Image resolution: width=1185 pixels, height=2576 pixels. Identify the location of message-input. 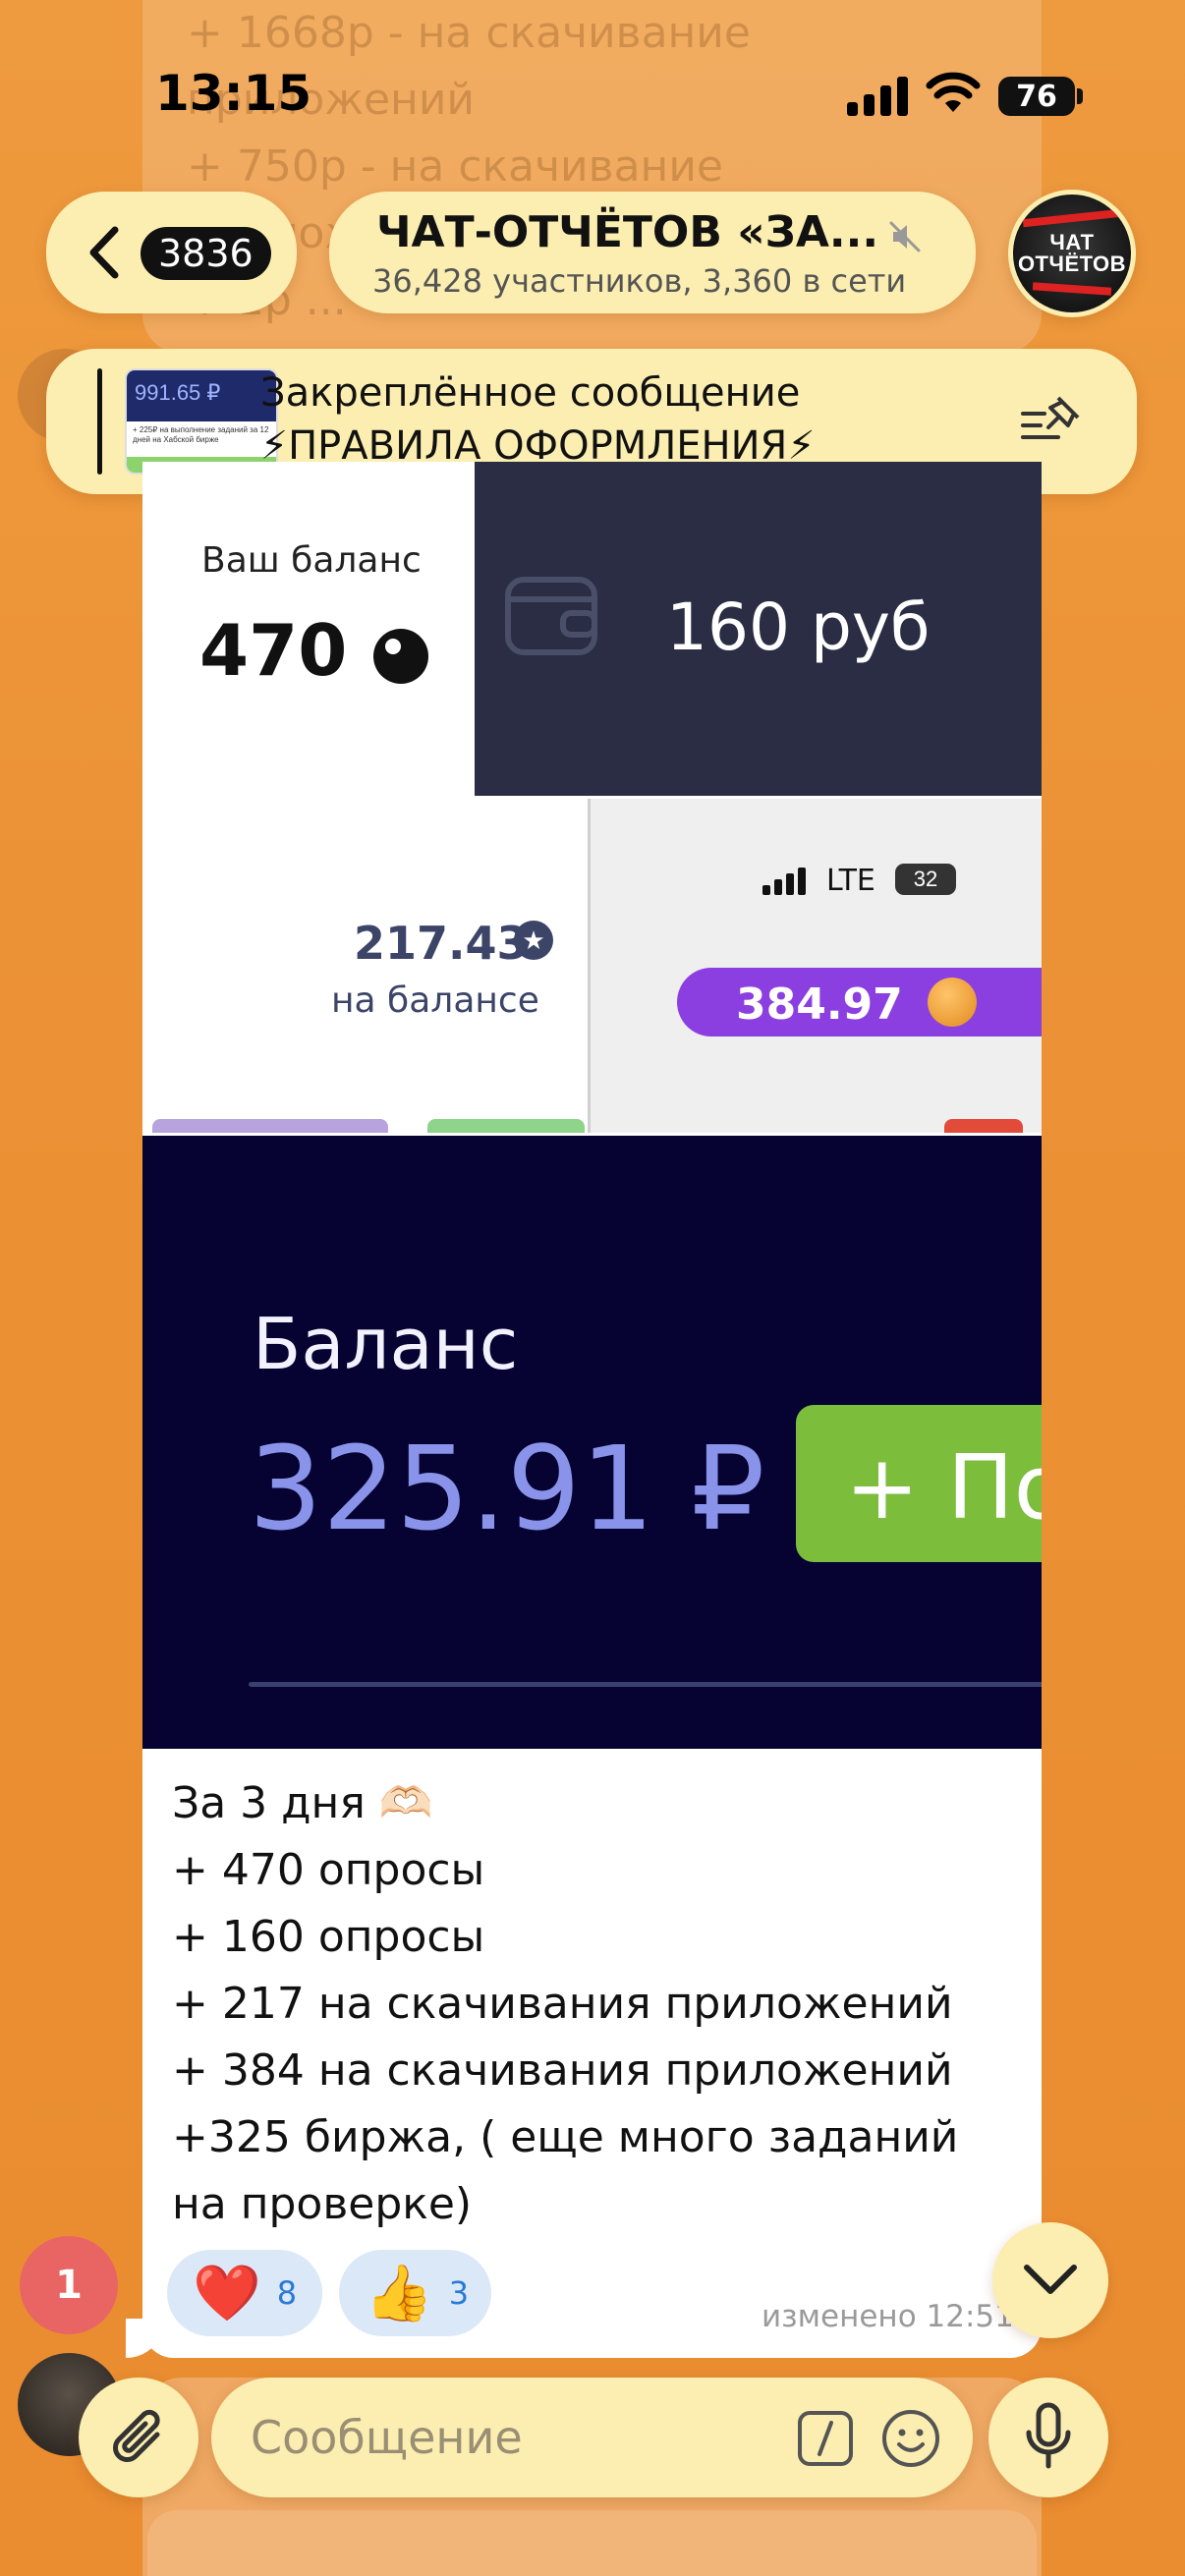
(507, 2437).